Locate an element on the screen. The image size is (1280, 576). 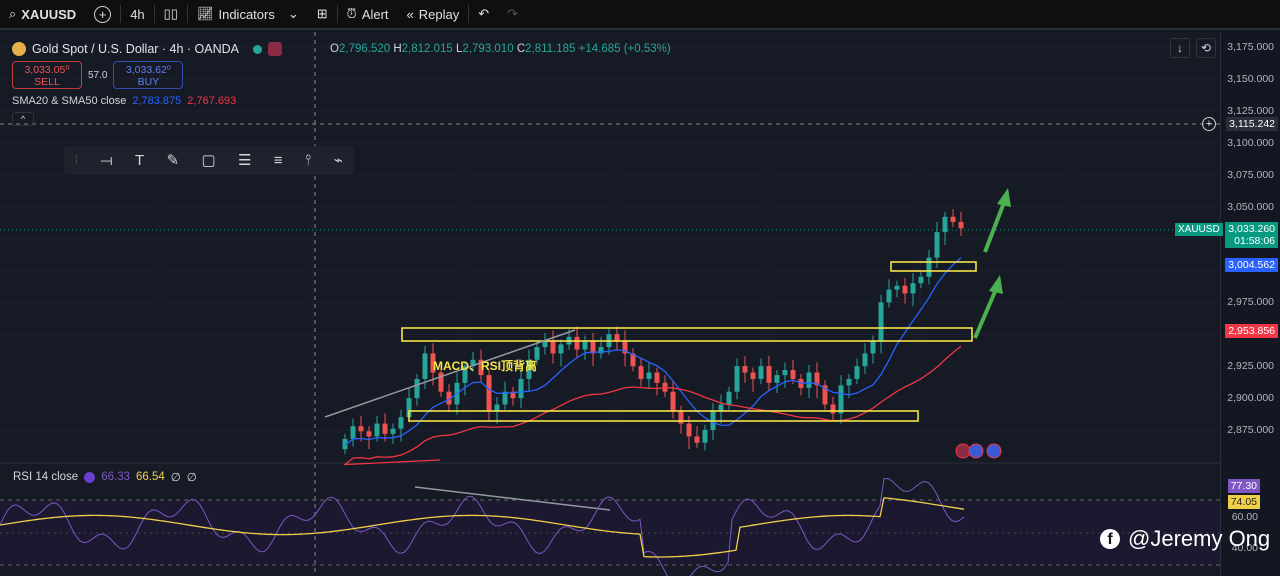
price-tick: 2,900.000 is located at coordinates (1250, 398).